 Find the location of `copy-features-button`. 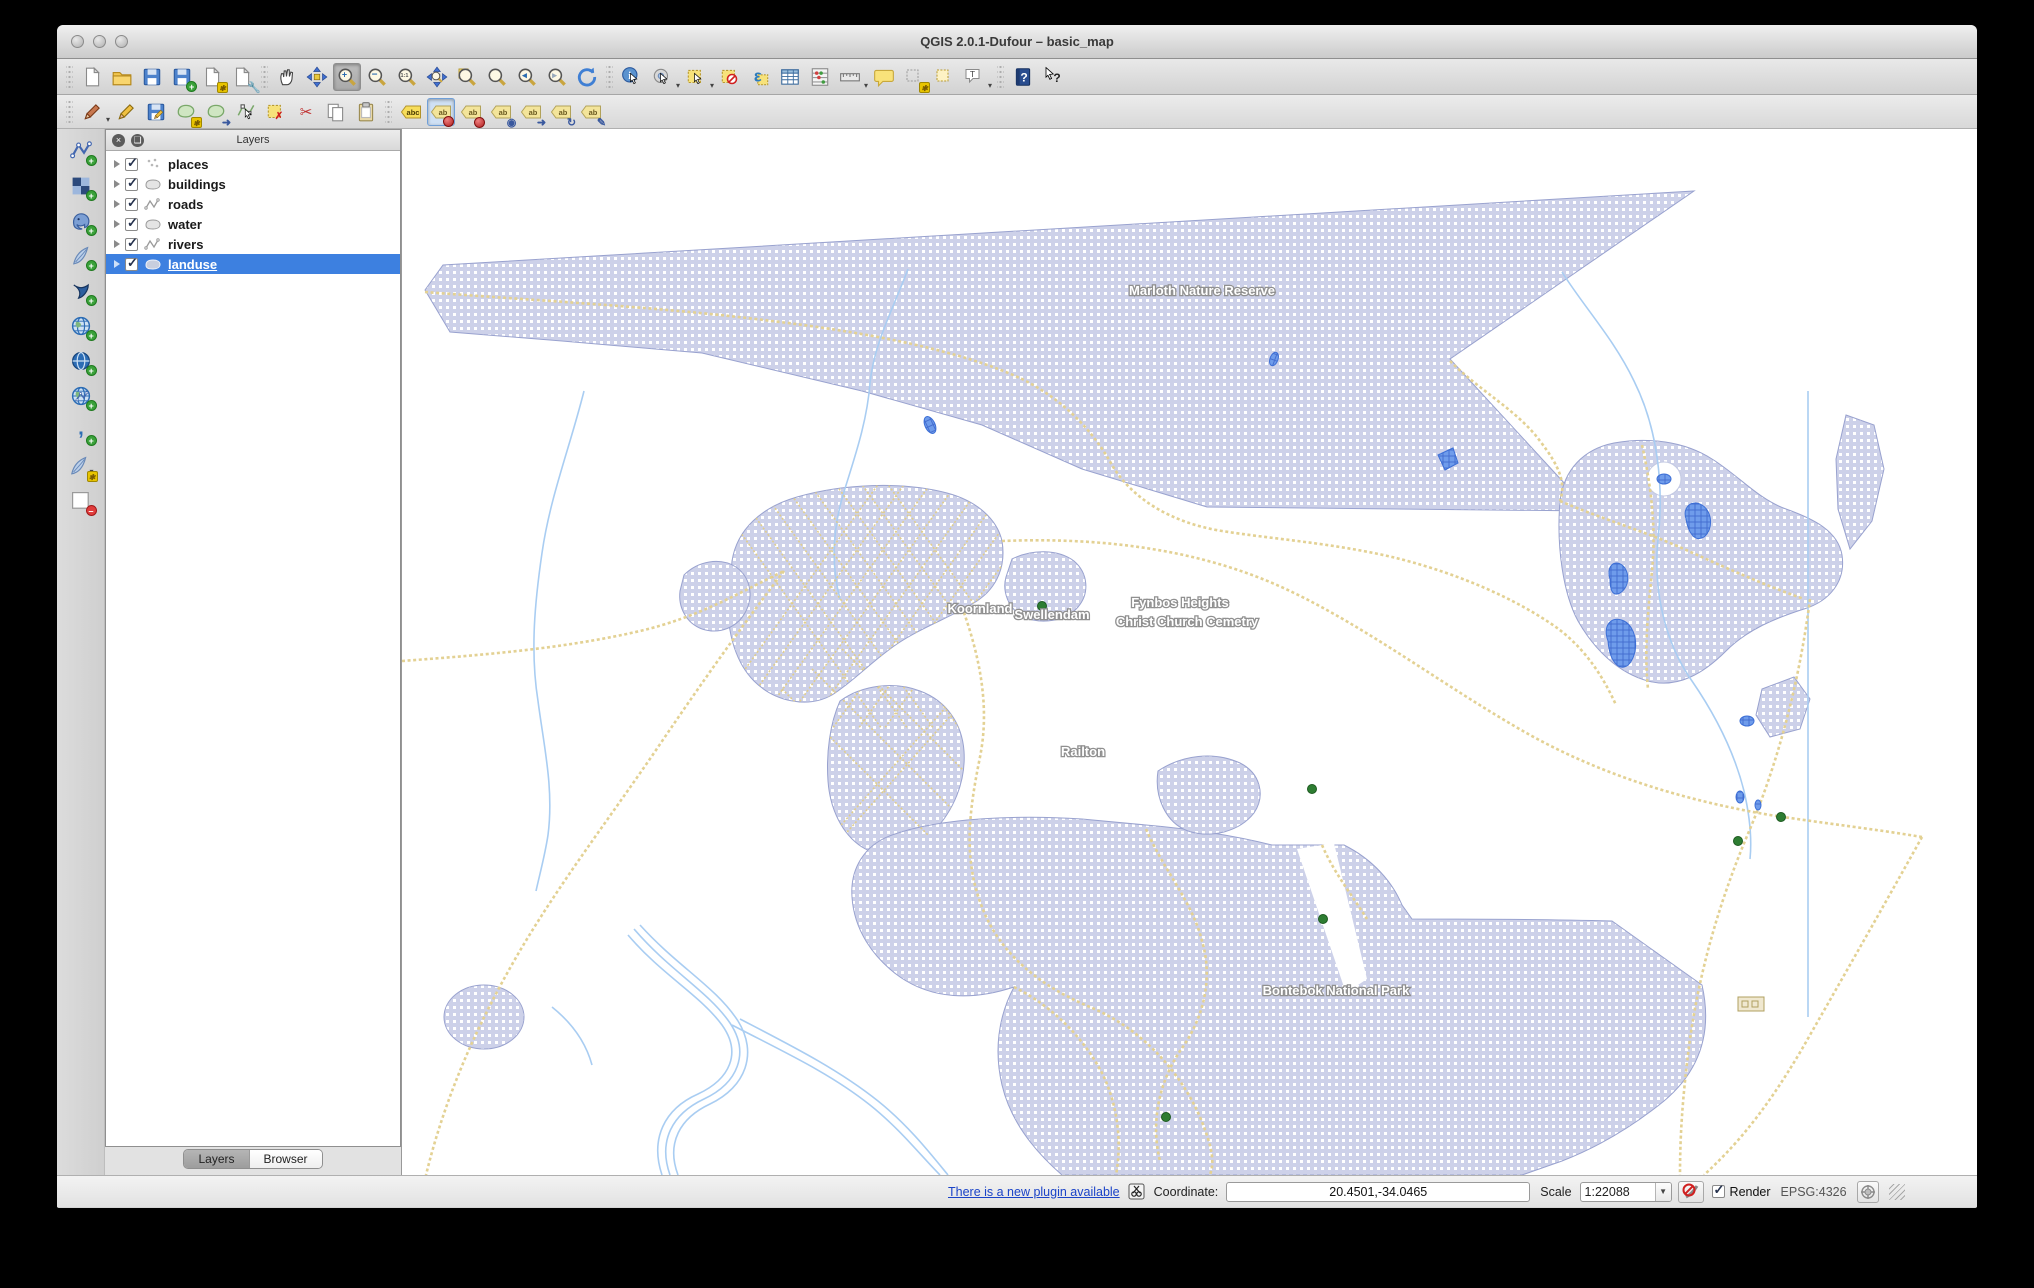

copy-features-button is located at coordinates (336, 112).